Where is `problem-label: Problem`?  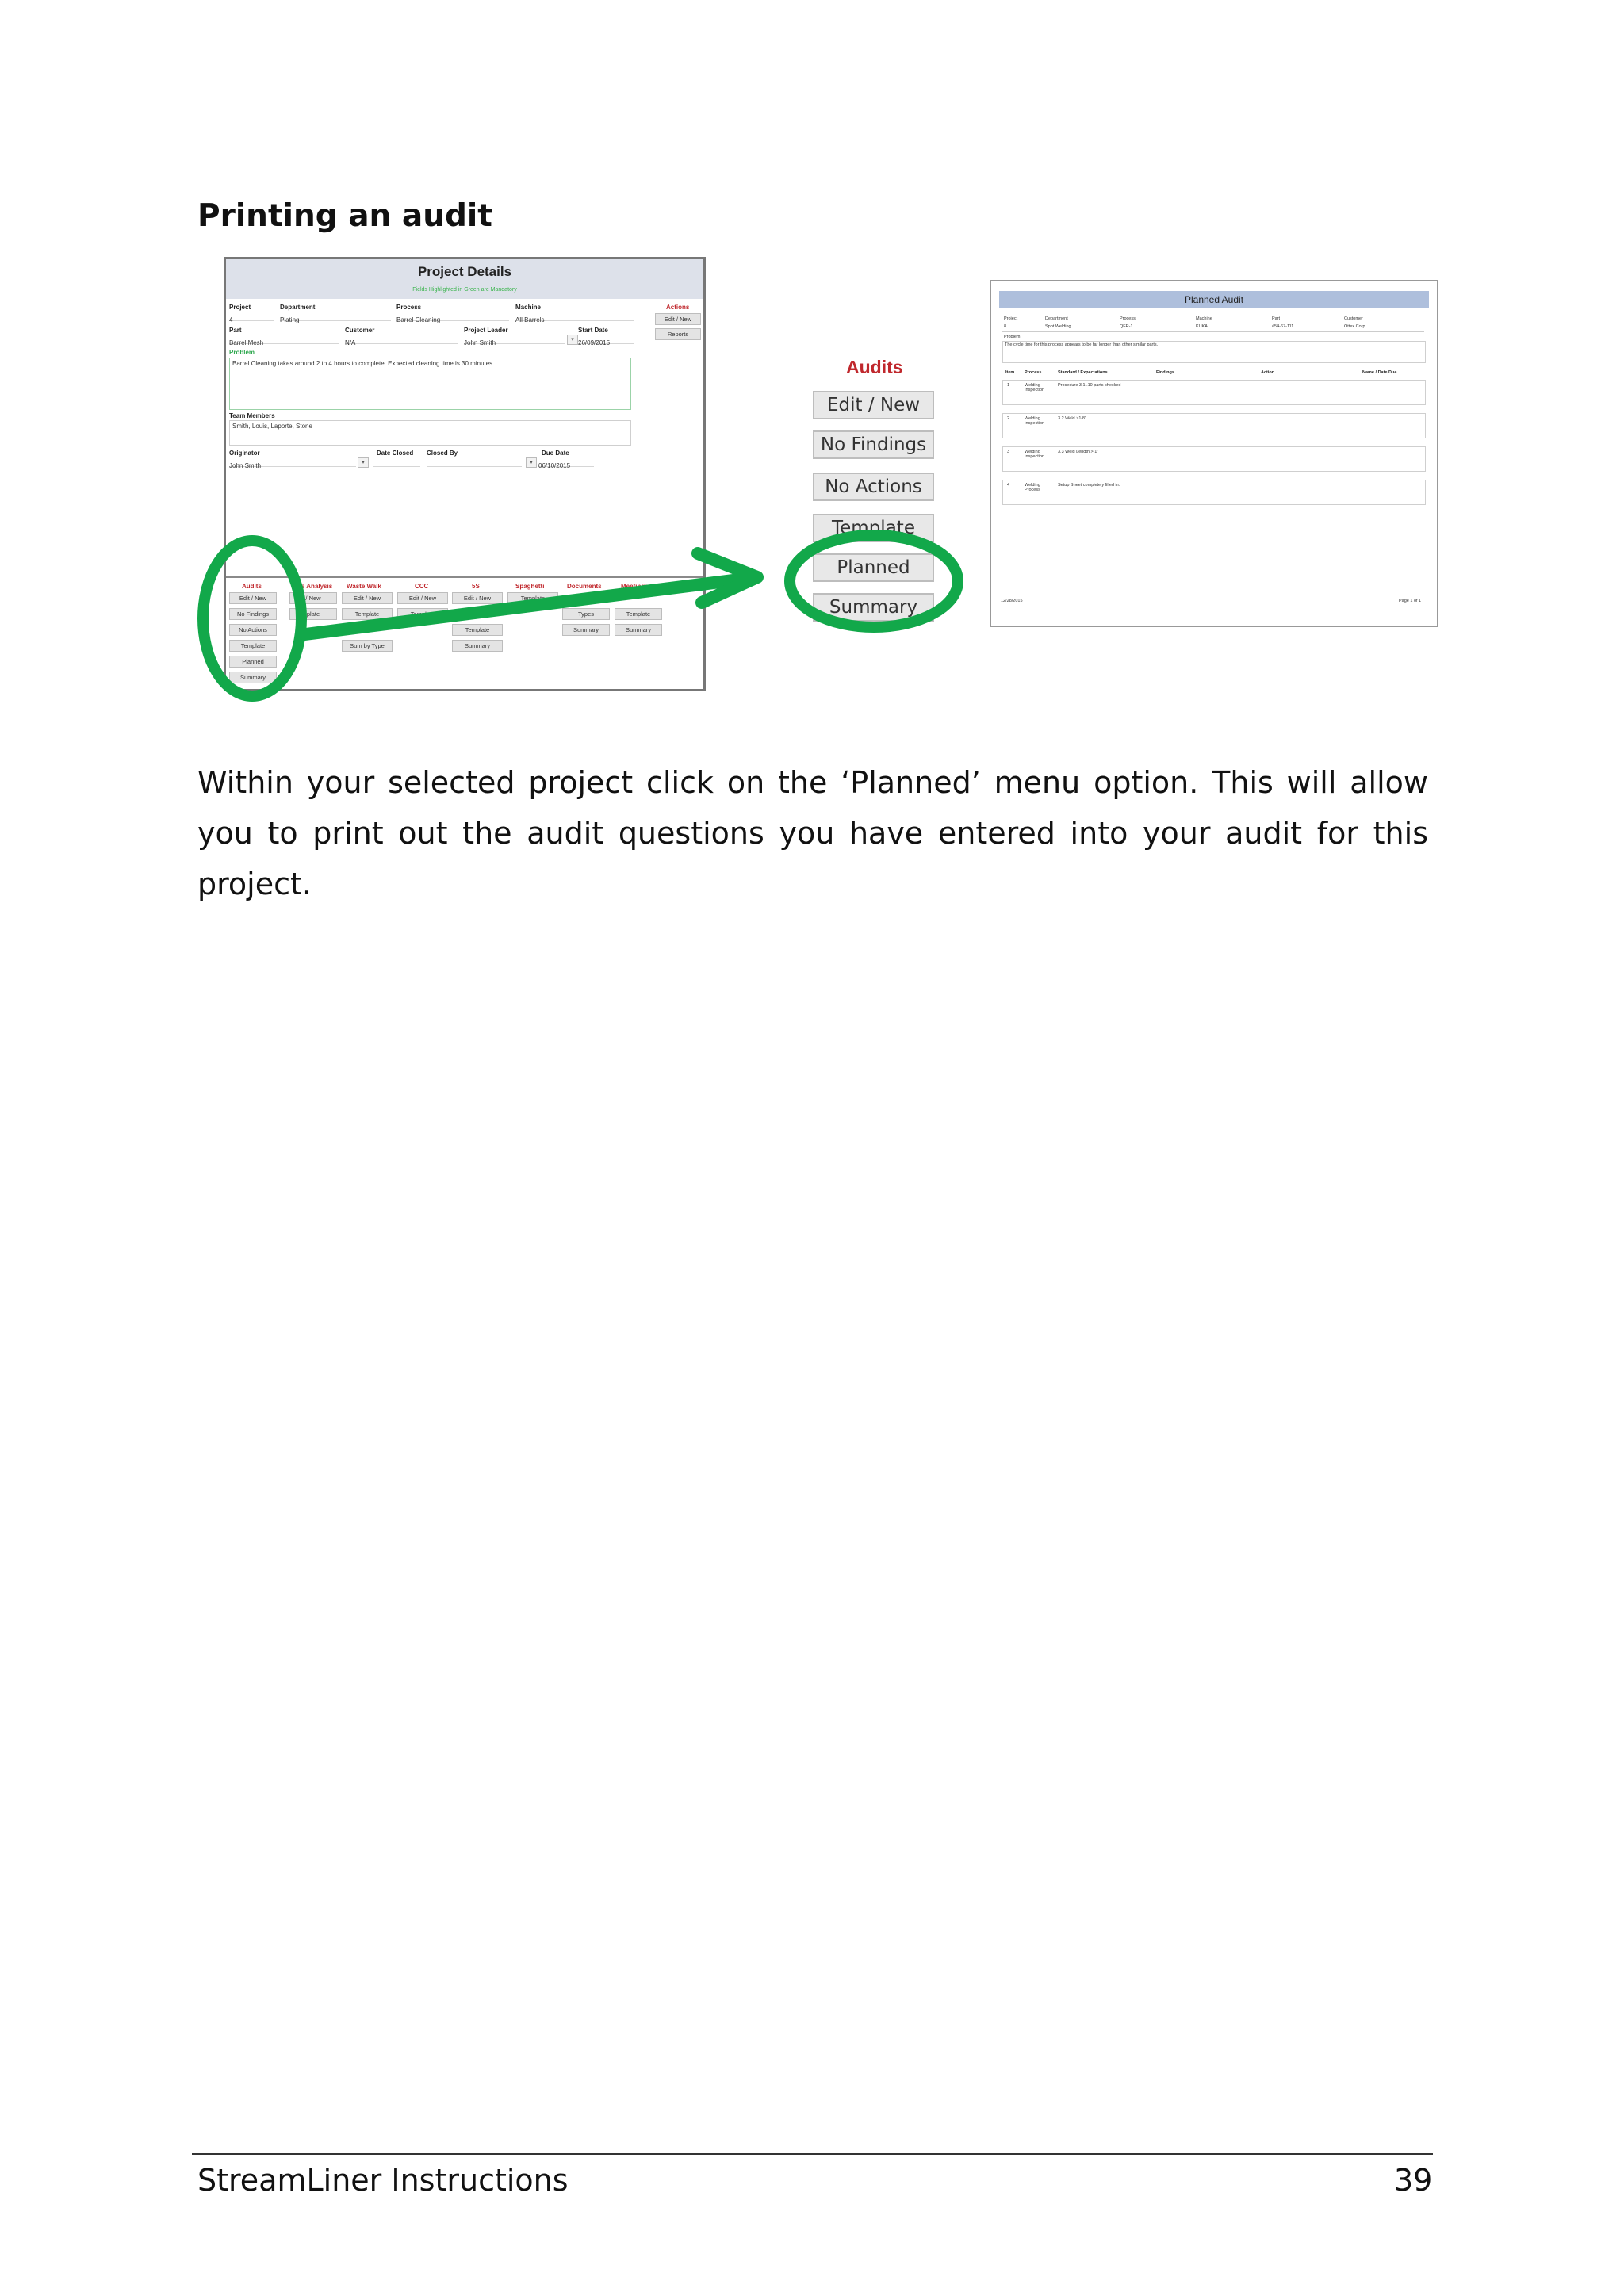
problem-label: Problem is located at coordinates (242, 353).